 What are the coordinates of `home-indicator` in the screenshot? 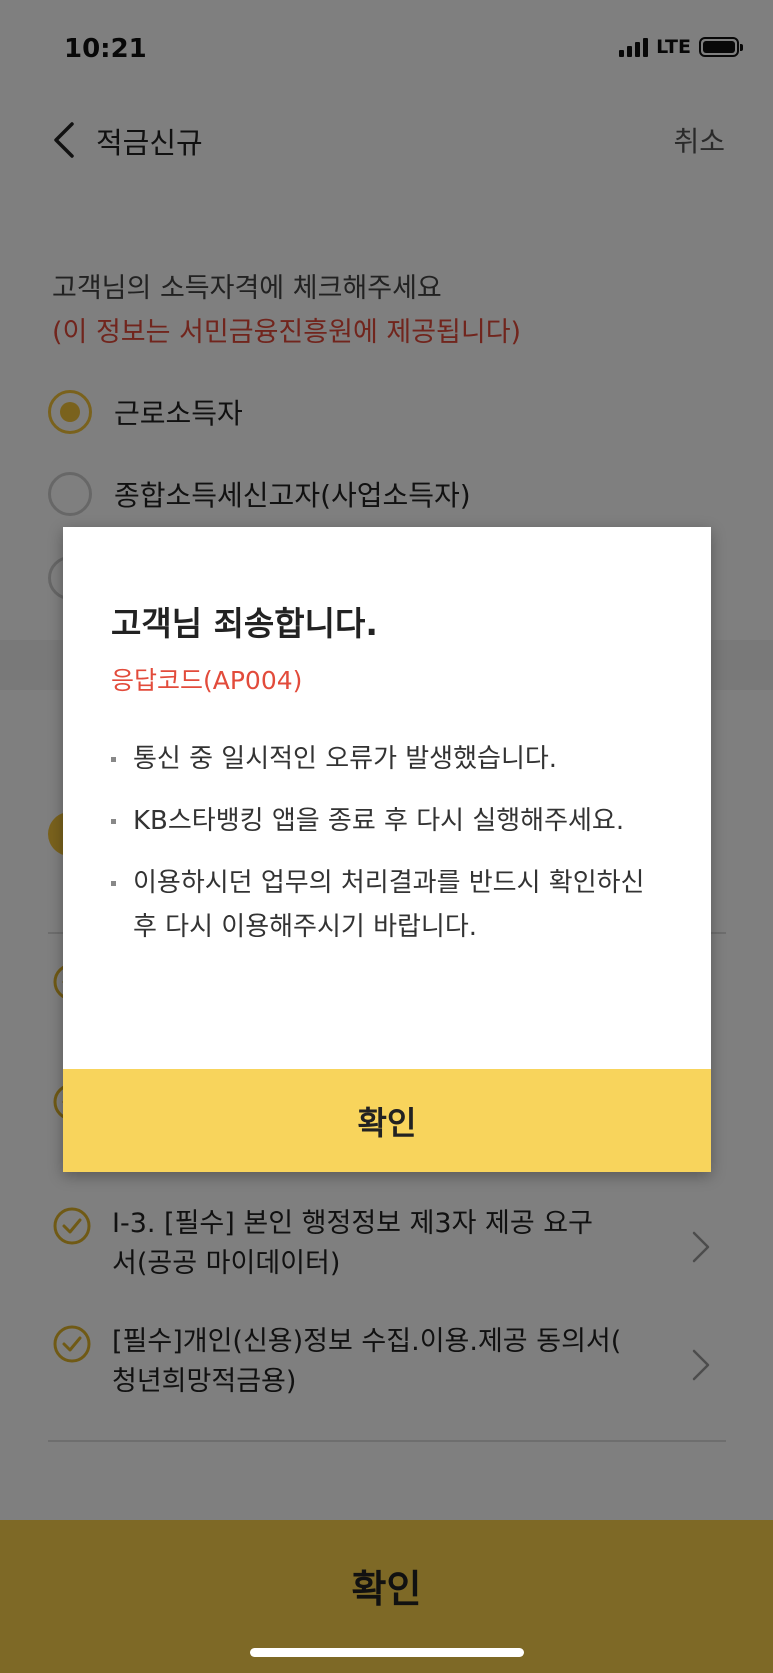 It's located at (387, 1652).